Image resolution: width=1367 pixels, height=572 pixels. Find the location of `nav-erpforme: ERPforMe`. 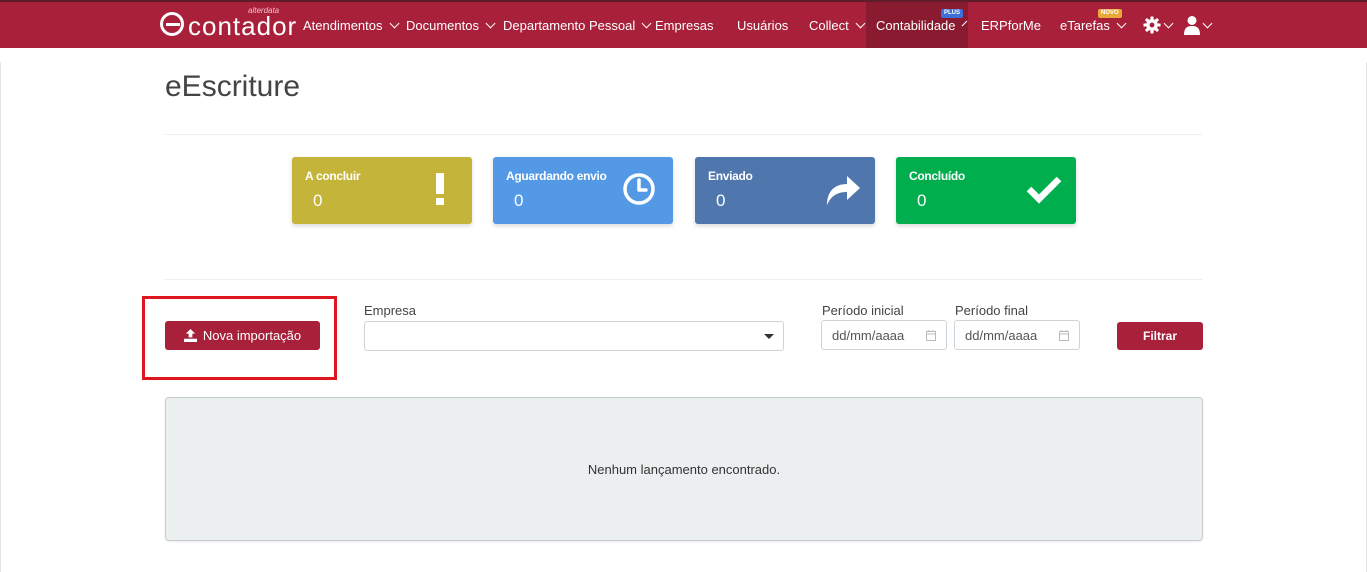

nav-erpforme: ERPforMe is located at coordinates (1011, 25).